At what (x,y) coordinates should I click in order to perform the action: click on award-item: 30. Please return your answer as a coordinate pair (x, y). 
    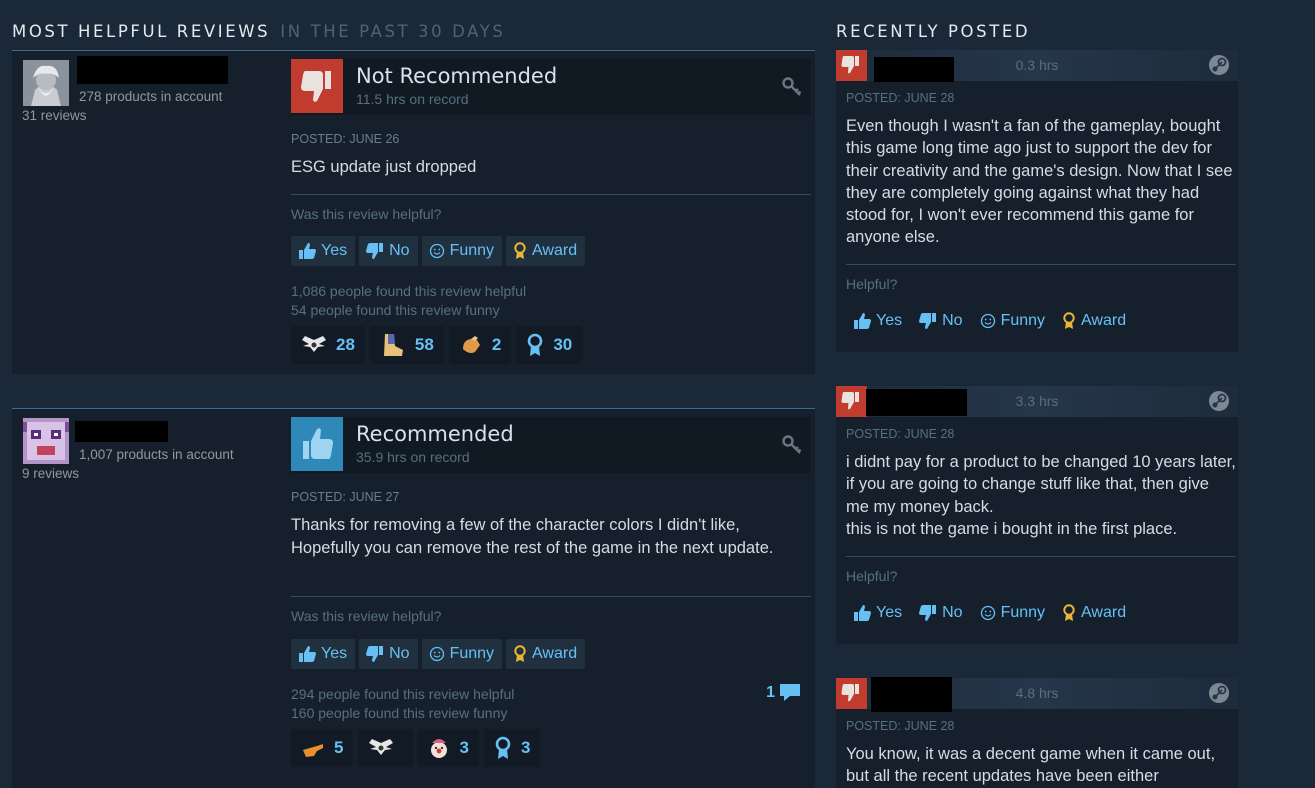
    Looking at the image, I should click on (549, 345).